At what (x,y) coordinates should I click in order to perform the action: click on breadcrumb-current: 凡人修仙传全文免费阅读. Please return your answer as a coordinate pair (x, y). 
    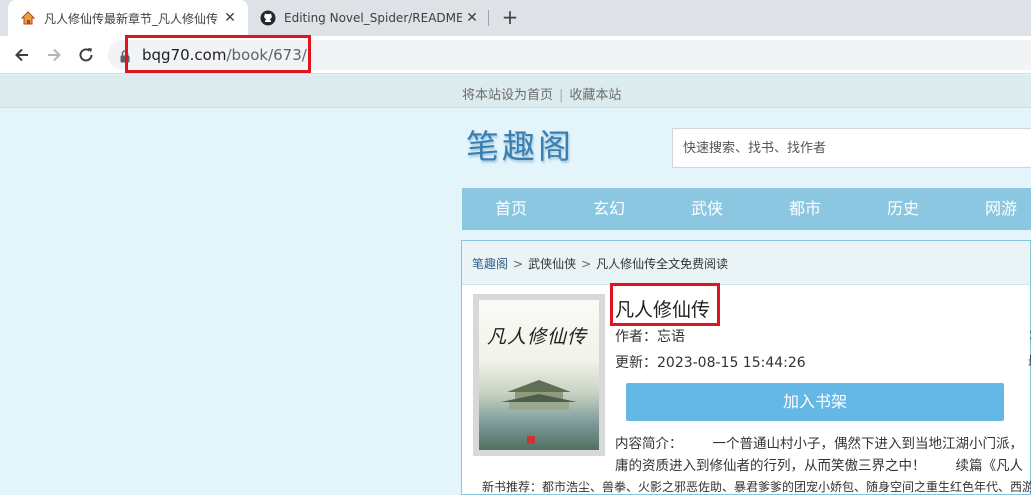
    Looking at the image, I should click on (662, 264).